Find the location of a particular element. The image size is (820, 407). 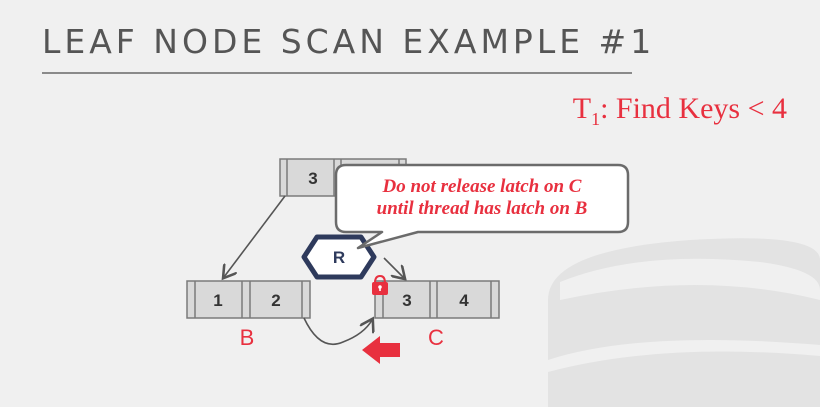

latch-label: R is located at coordinates (339, 257).